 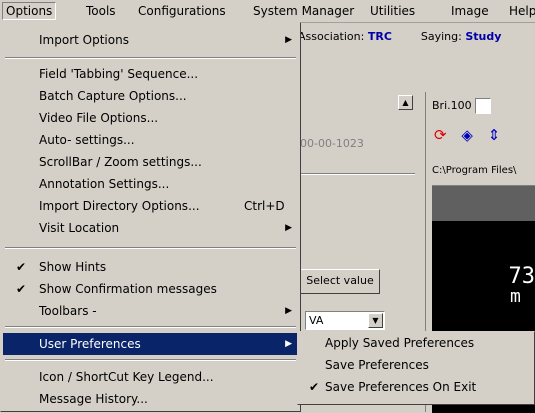 What do you see at coordinates (340, 281) in the screenshot?
I see `select-value-button: Select value` at bounding box center [340, 281].